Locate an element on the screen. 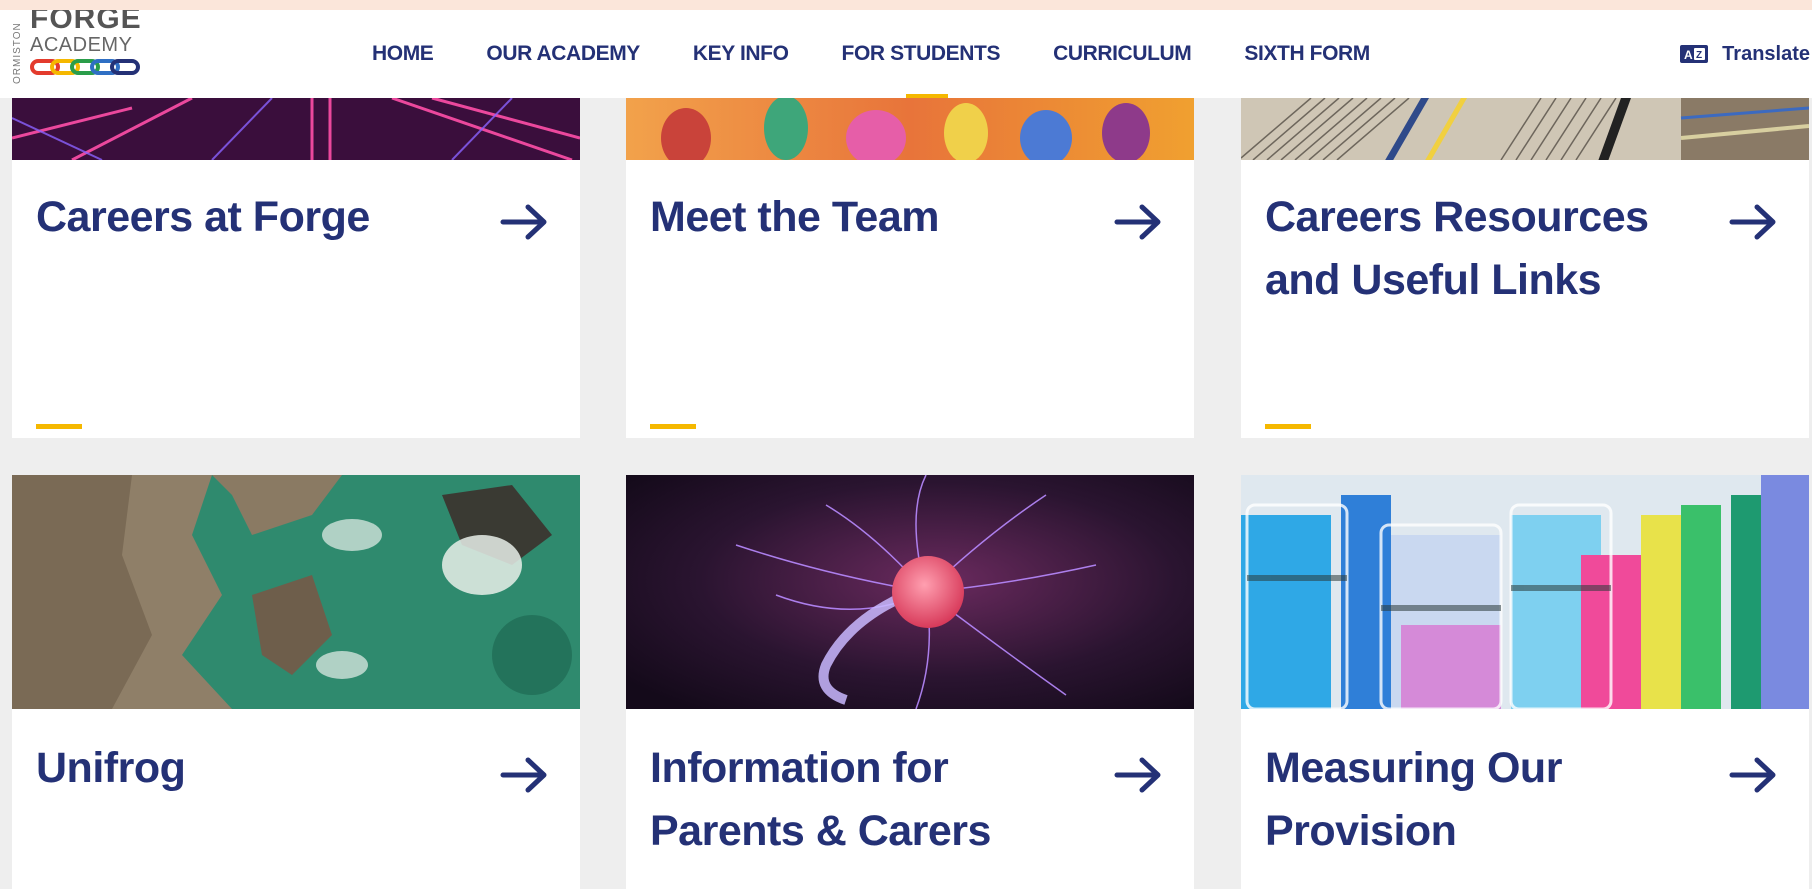 This screenshot has height=889, width=1812. neon-light-lines-image is located at coordinates (296, 129).